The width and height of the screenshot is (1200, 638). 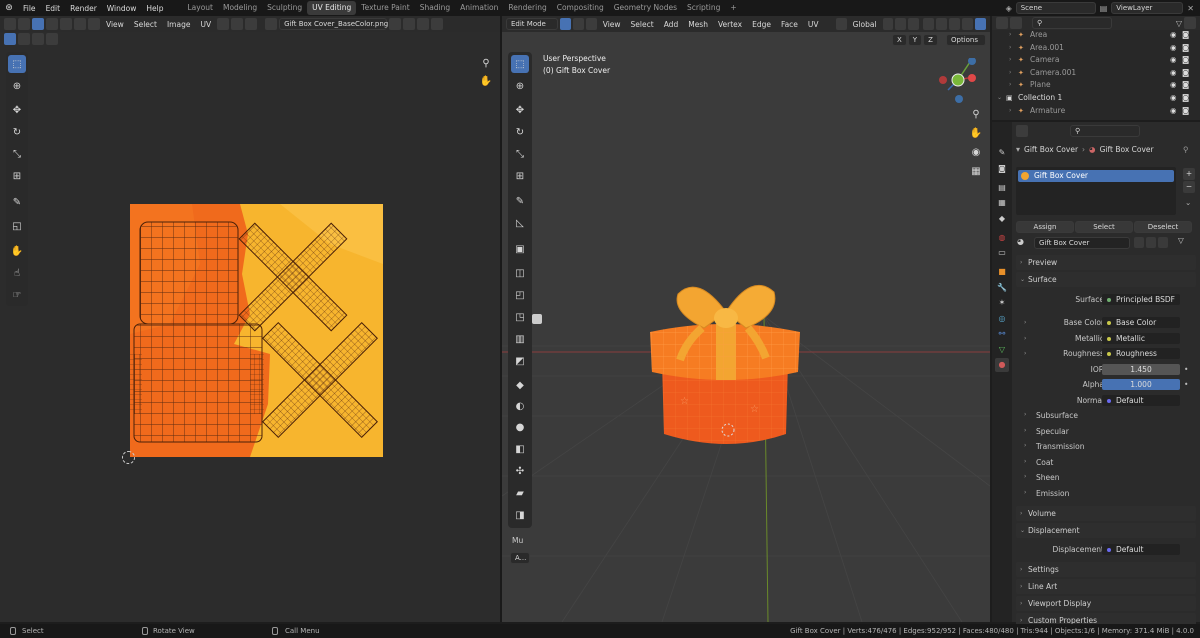 What do you see at coordinates (761, 24) in the screenshot?
I see `vp-menu-edge: Edge` at bounding box center [761, 24].